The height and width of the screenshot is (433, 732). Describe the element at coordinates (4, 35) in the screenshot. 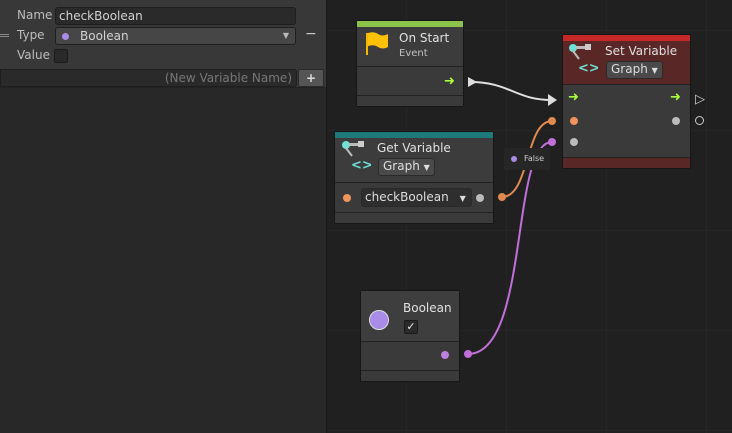

I see `drag-handle-icon` at that location.